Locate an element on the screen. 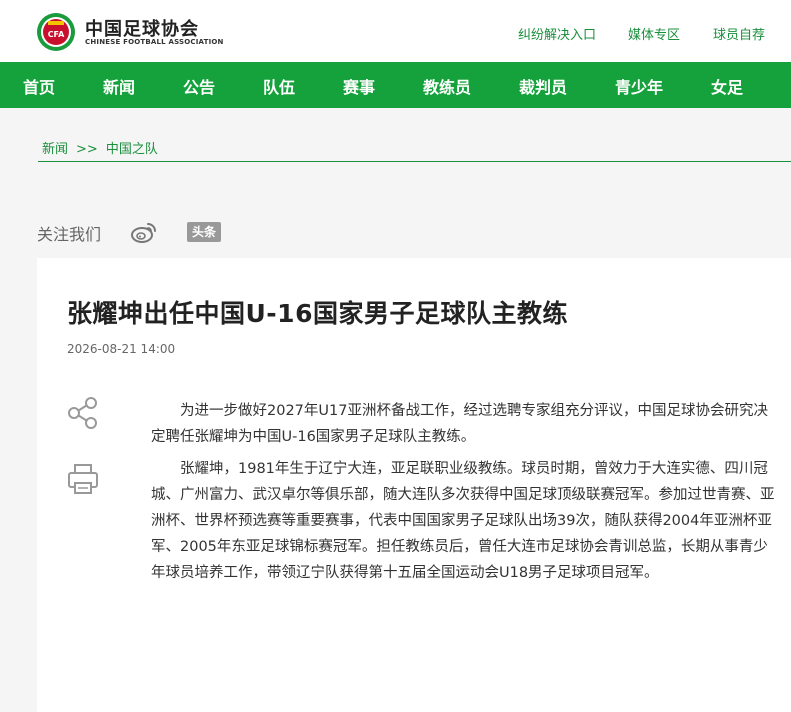 This screenshot has height=712, width=791. follow-us-label: 关注我们 is located at coordinates (69, 234).